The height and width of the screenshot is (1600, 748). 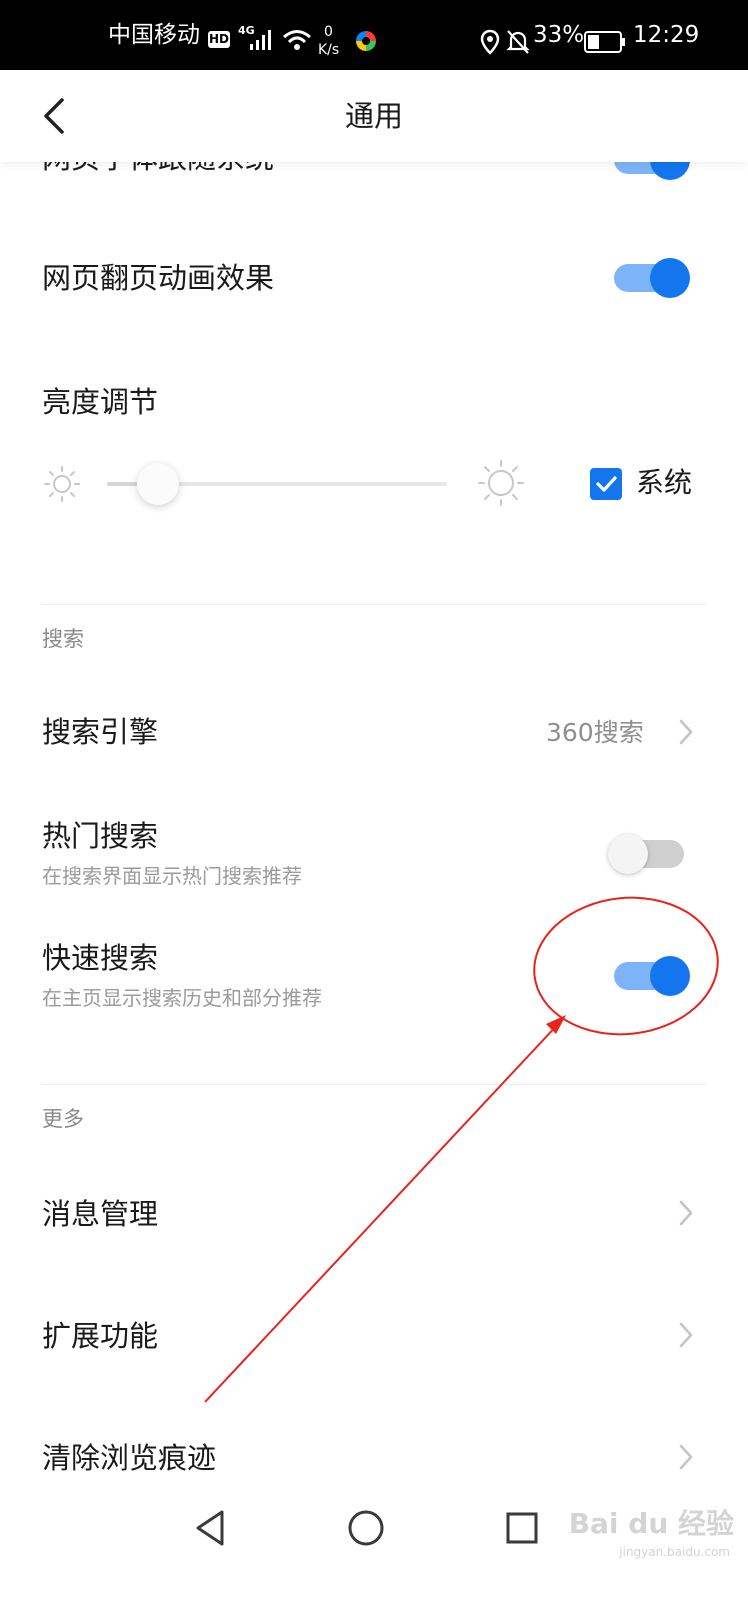 I want to click on net-speed-unit: K/s, so click(x=329, y=50).